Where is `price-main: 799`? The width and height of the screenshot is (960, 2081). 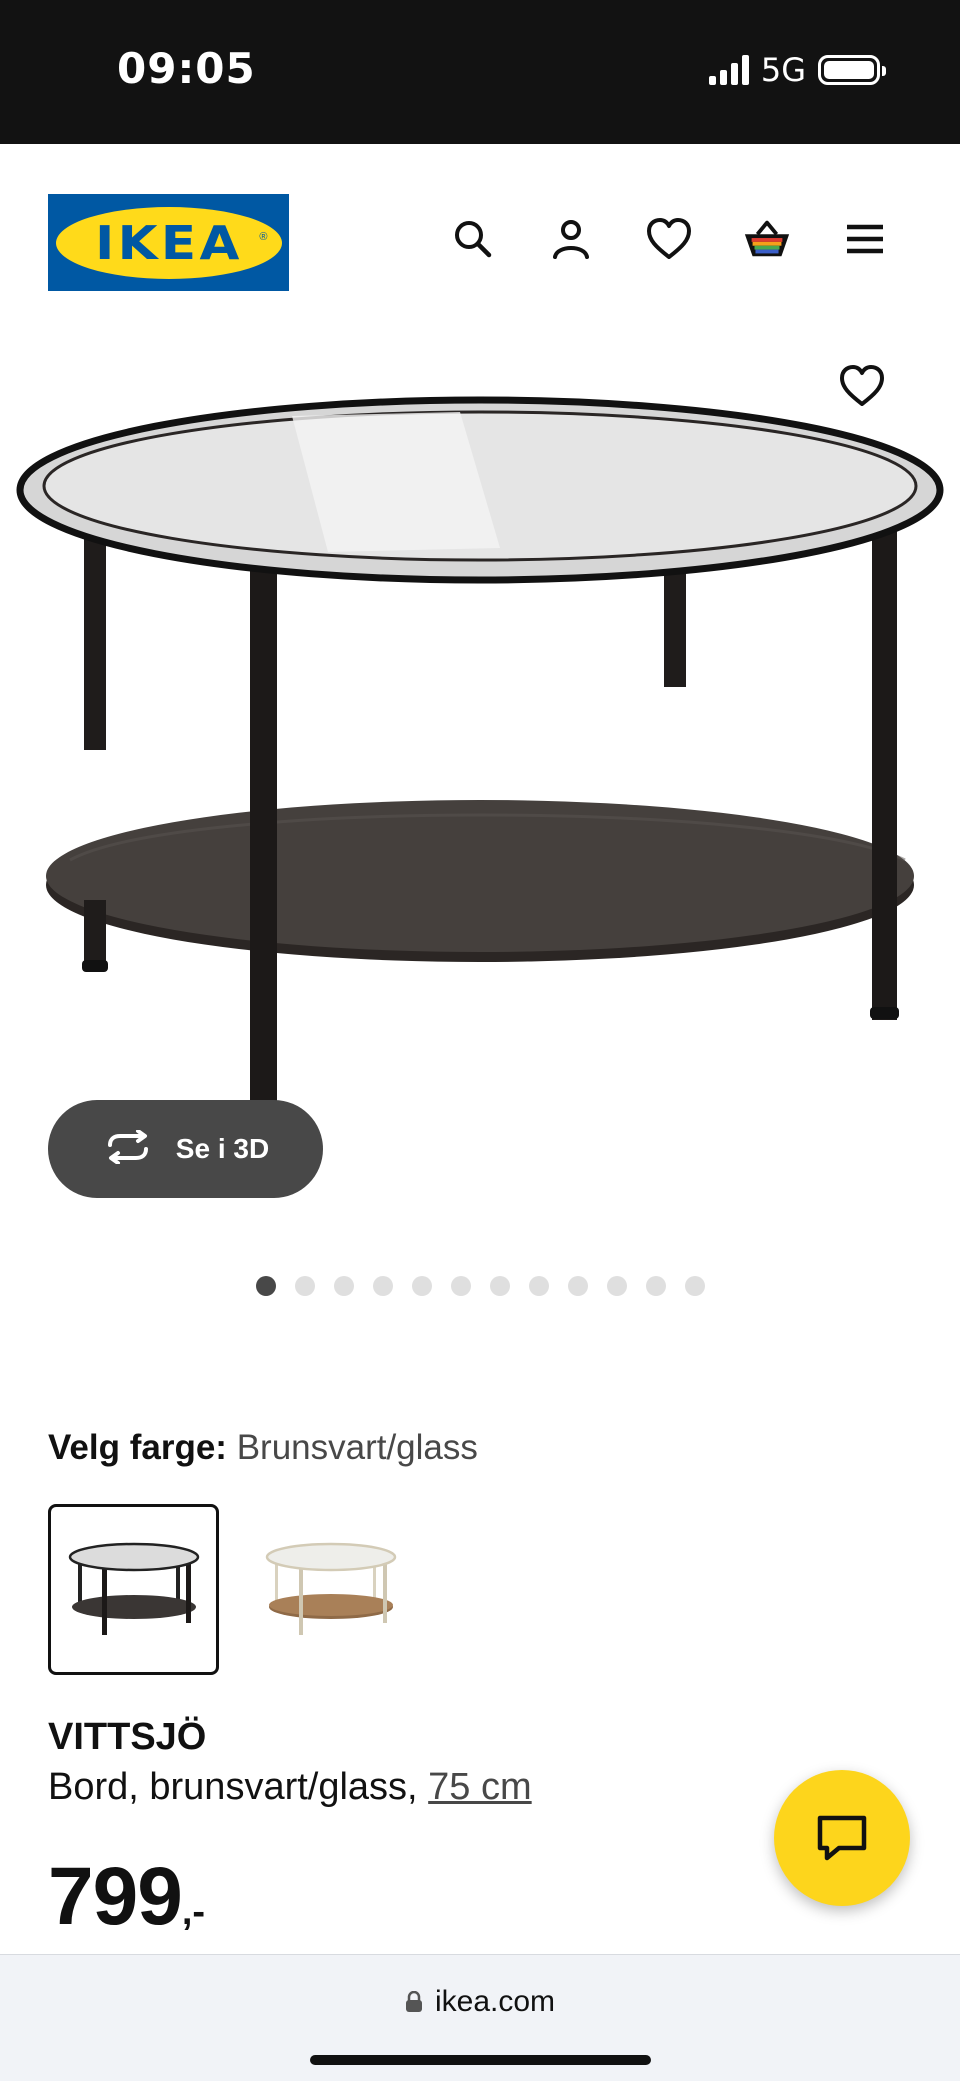 price-main: 799 is located at coordinates (115, 1896).